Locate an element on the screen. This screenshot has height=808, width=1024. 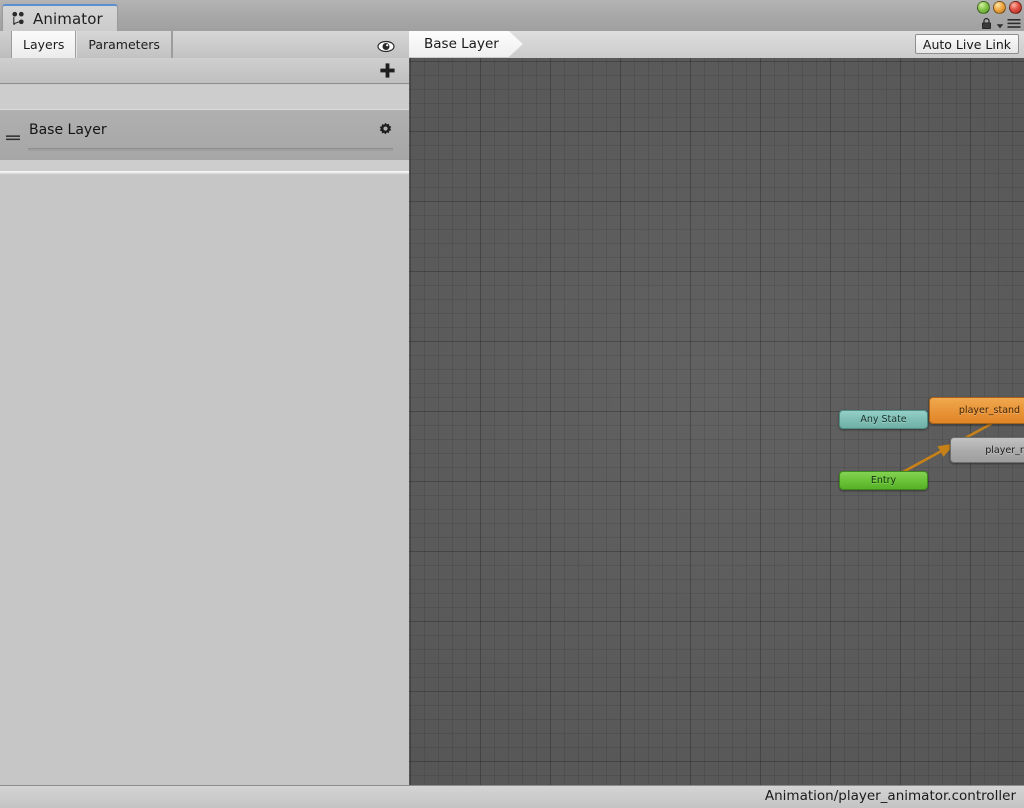
tab-parameters: Parameters is located at coordinates (124, 44).